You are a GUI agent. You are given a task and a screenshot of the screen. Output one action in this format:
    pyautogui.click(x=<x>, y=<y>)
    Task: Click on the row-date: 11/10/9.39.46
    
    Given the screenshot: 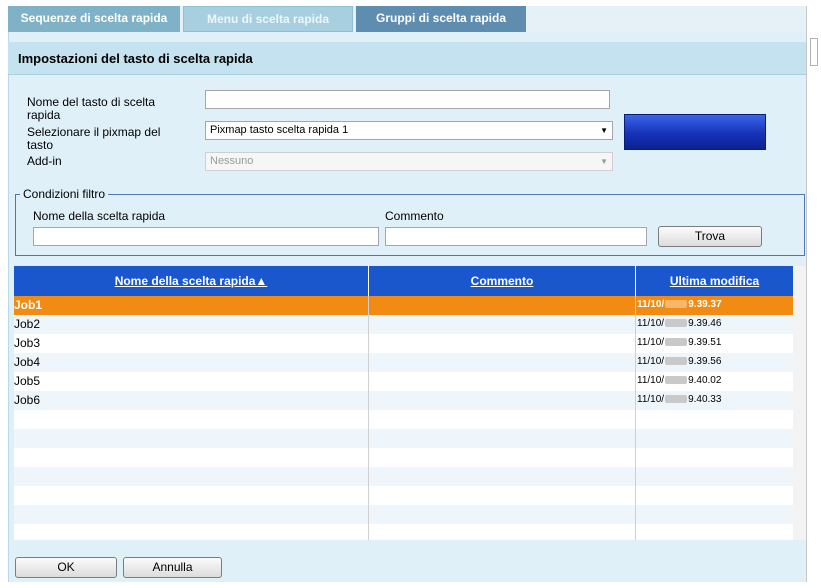 What is the action you would take?
    pyautogui.click(x=679, y=323)
    